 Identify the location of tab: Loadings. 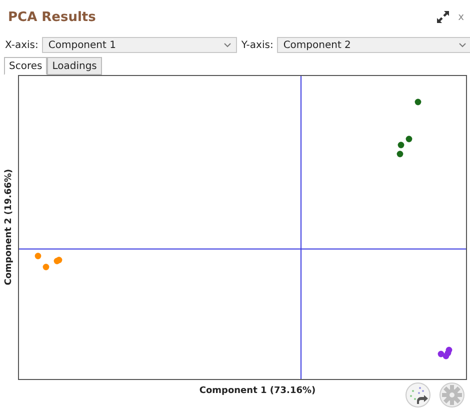
(74, 66).